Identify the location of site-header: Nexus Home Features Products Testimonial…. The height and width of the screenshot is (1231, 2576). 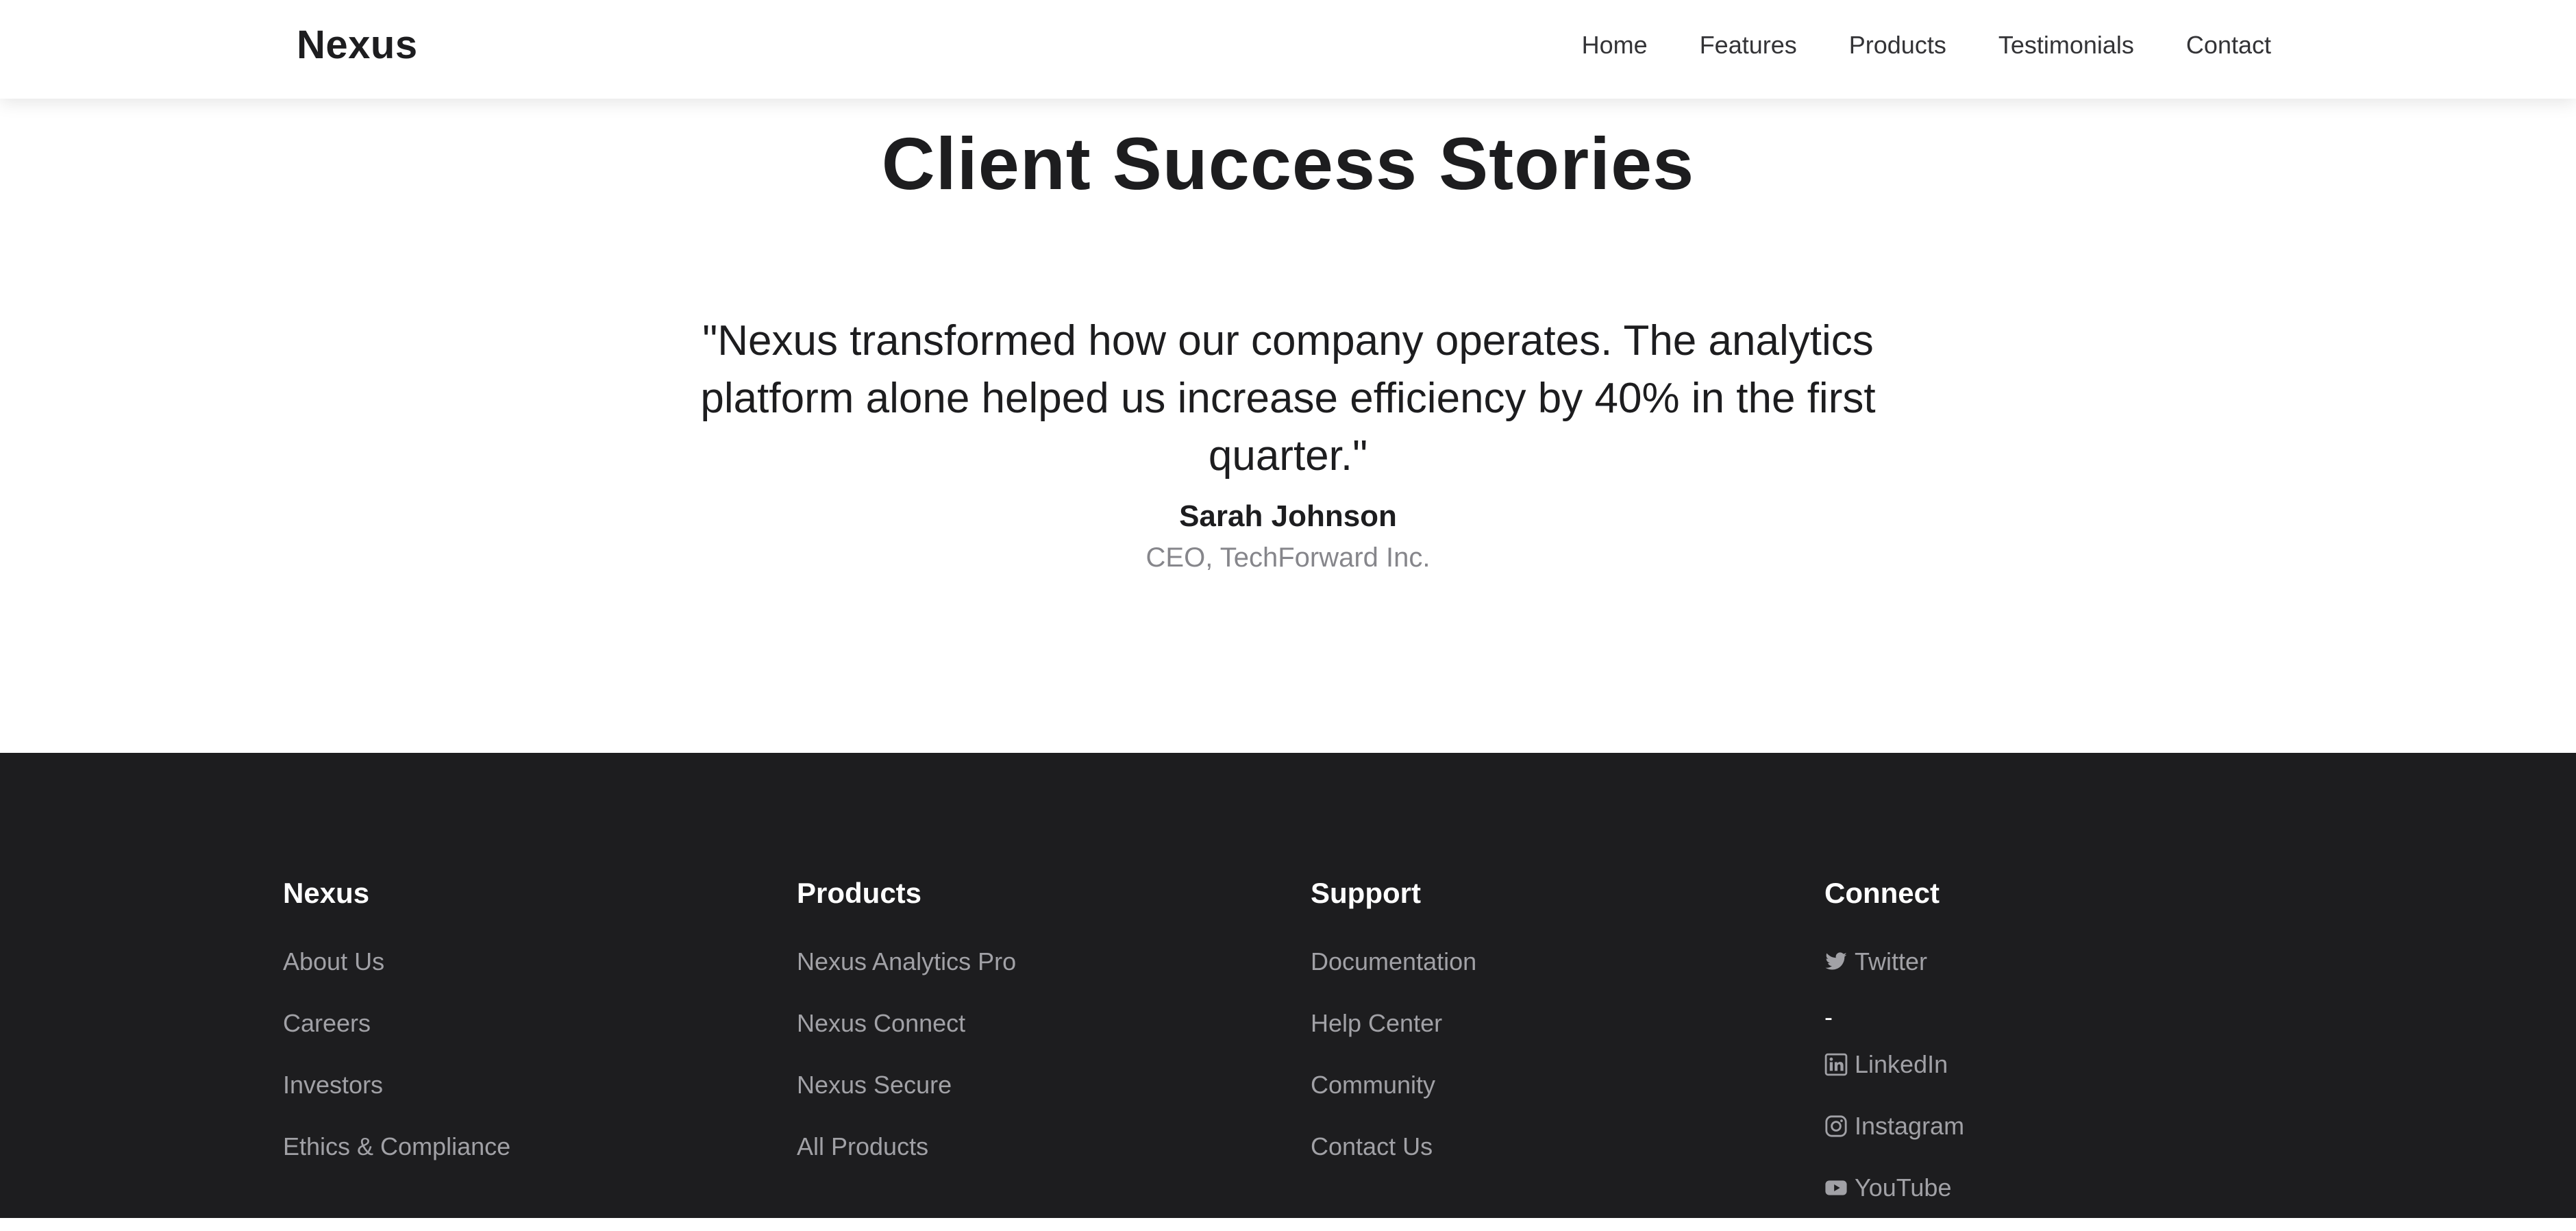
(1288, 49).